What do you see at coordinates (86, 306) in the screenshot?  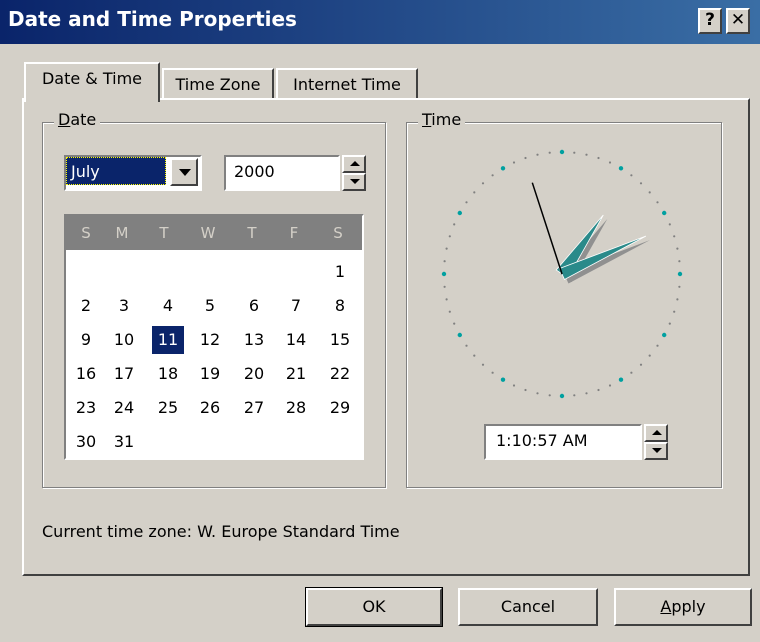 I see `calendar-day: 2` at bounding box center [86, 306].